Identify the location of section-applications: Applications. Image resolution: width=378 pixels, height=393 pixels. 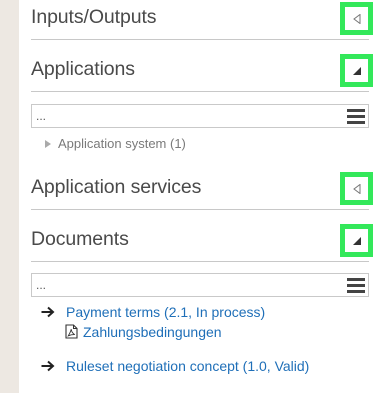
(202, 72).